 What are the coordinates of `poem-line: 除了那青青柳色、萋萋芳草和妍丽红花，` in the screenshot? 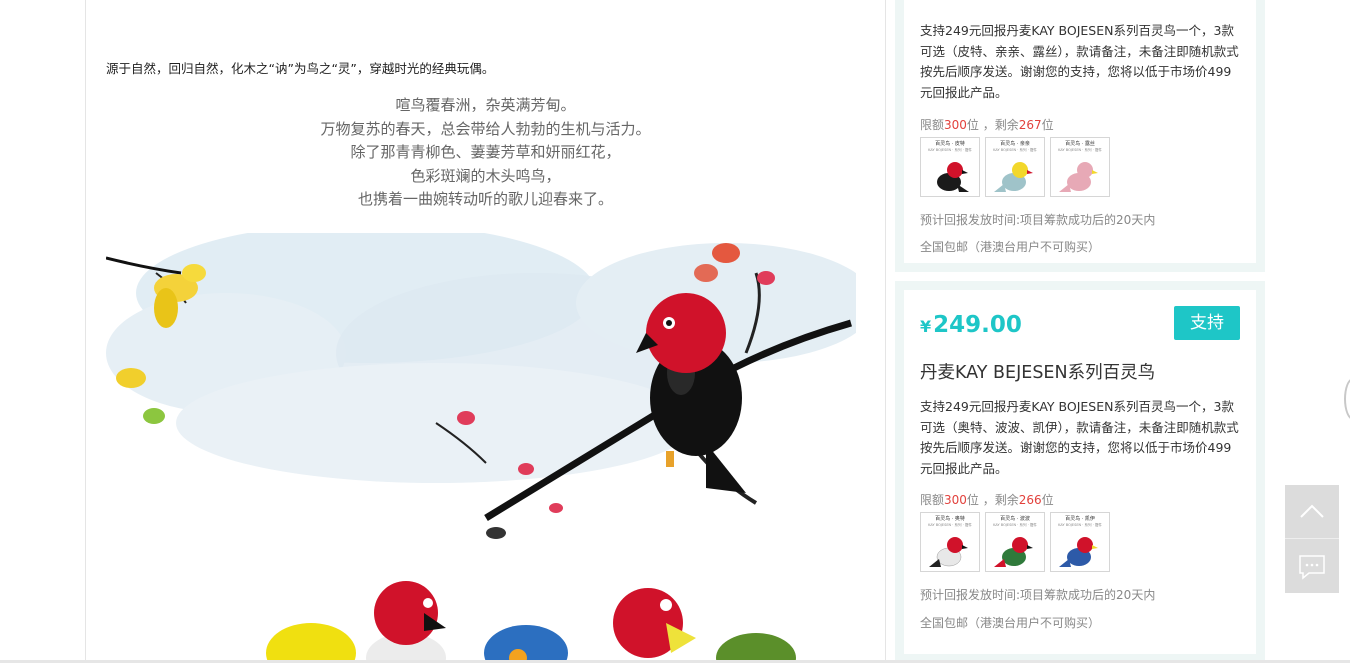 It's located at (485, 152).